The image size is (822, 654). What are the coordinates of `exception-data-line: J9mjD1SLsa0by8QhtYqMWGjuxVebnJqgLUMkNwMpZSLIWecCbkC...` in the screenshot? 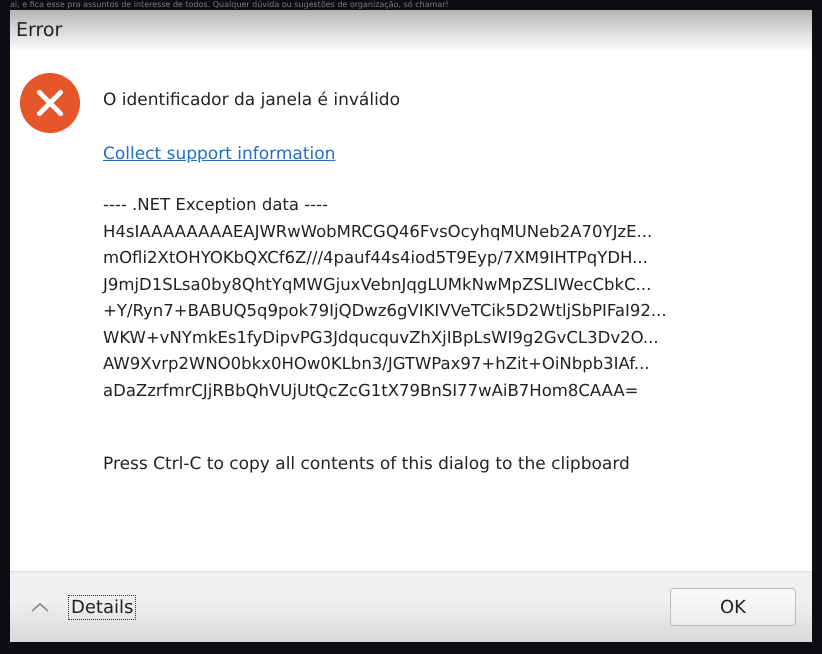 It's located at (377, 285).